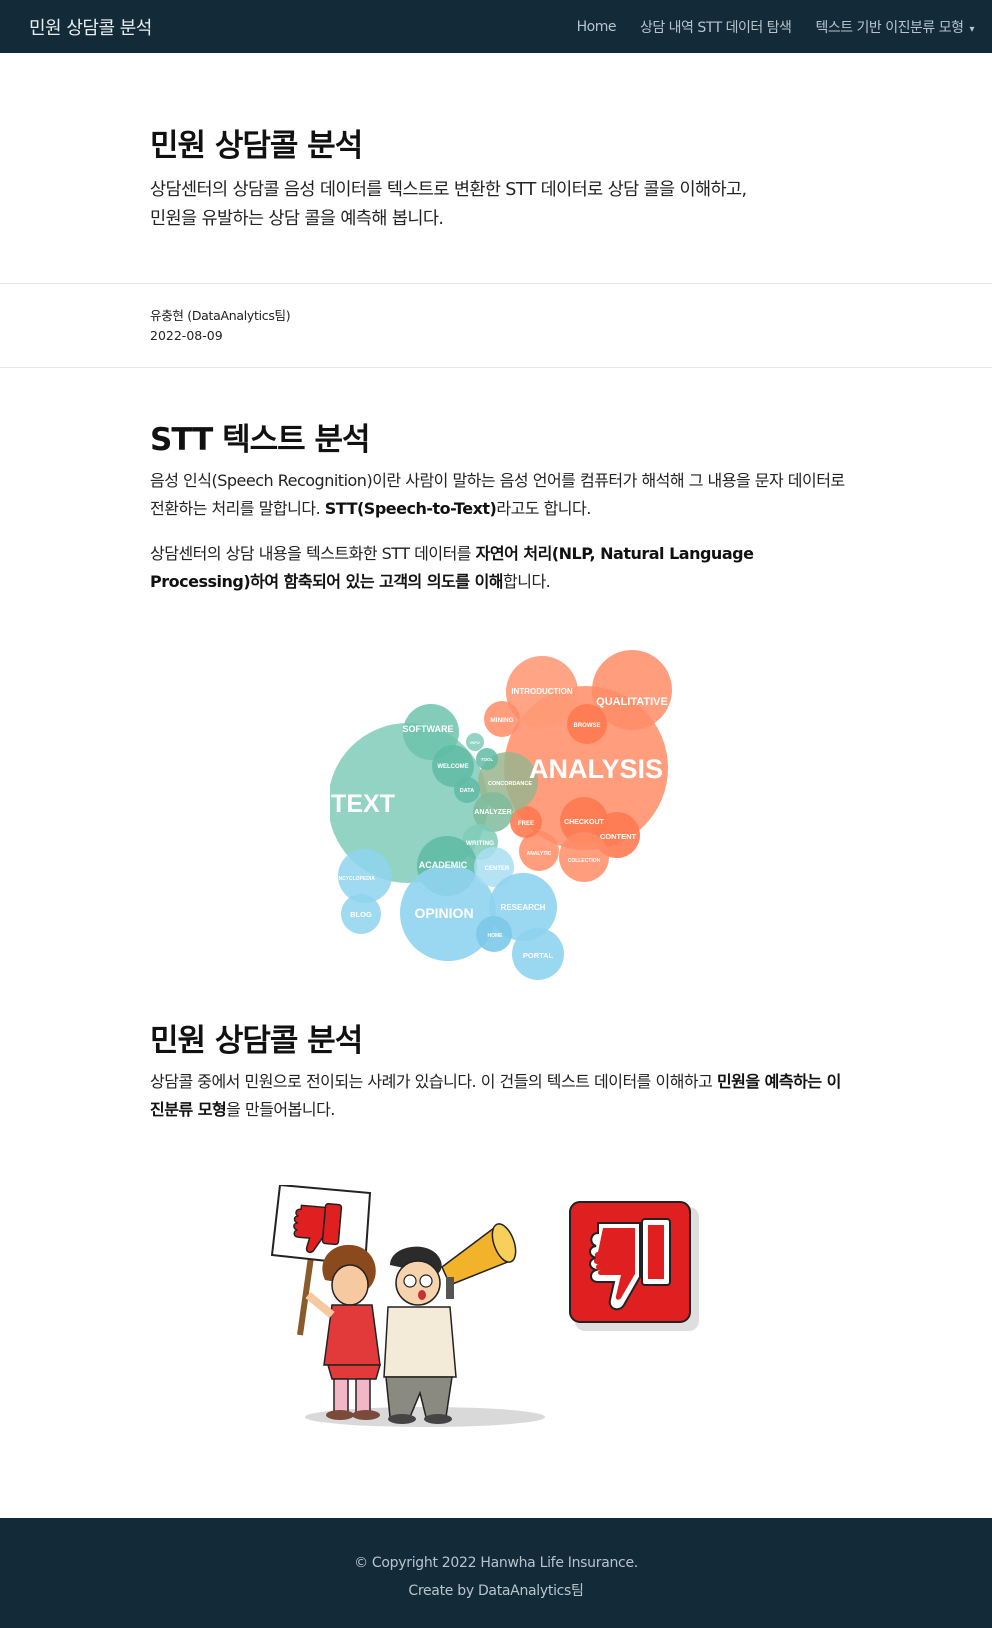 The image size is (992, 1628). What do you see at coordinates (256, 1041) in the screenshot?
I see `section-title-complaint: 민원 상담콜 분석` at bounding box center [256, 1041].